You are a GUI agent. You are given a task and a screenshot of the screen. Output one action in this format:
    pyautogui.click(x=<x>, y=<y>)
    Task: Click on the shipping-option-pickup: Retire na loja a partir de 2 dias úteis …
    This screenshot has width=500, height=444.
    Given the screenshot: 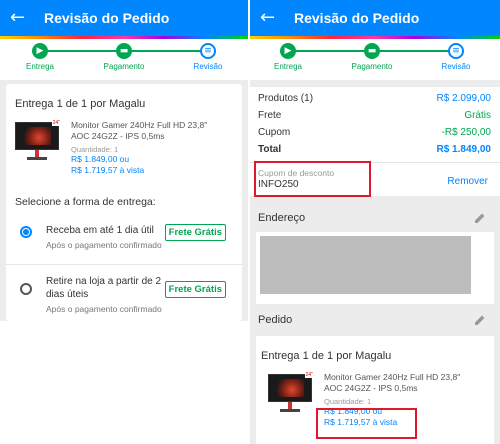 What is the action you would take?
    pyautogui.click(x=124, y=294)
    